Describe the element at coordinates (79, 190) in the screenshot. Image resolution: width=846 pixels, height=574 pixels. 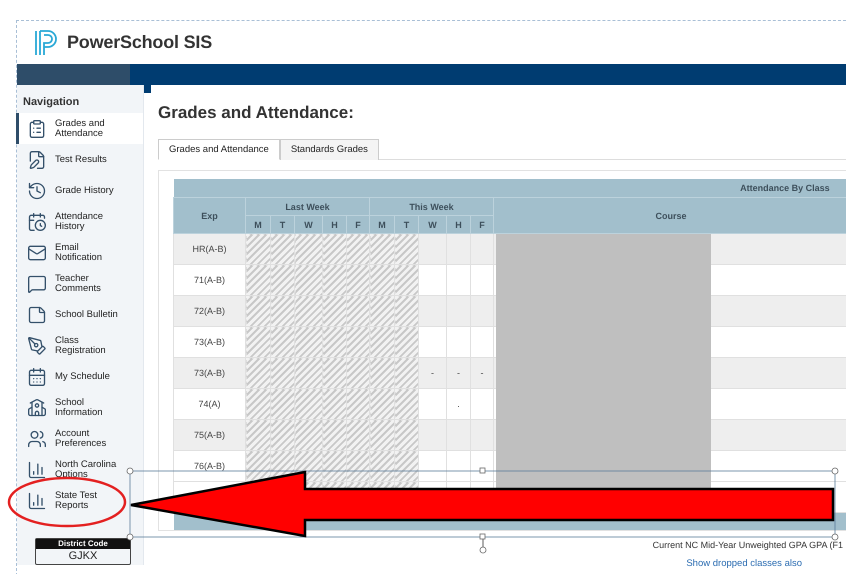
I see `nav-item: Grade History` at that location.